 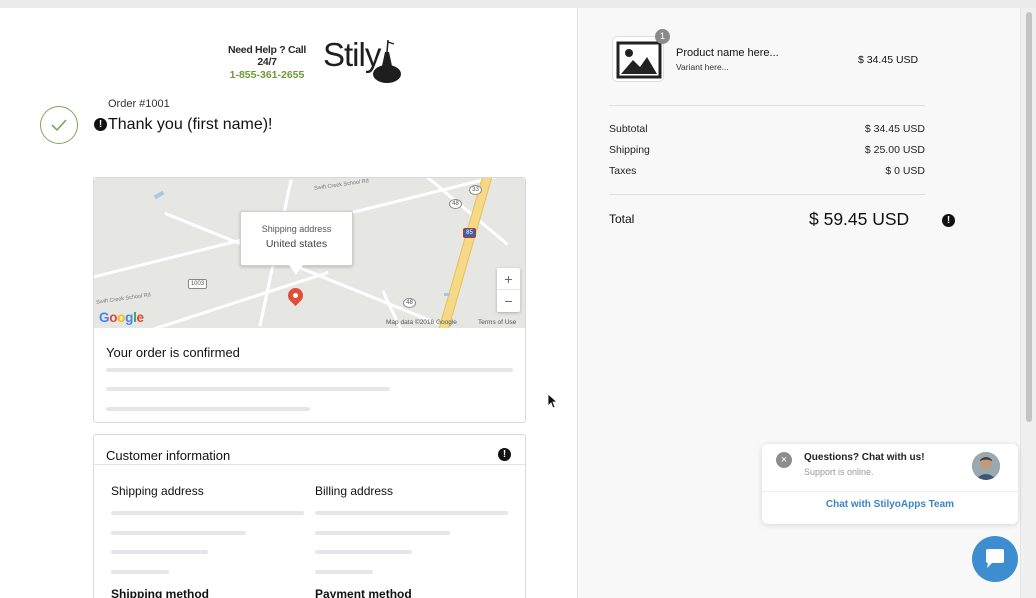 I want to click on total-label: Total, so click(x=622, y=219).